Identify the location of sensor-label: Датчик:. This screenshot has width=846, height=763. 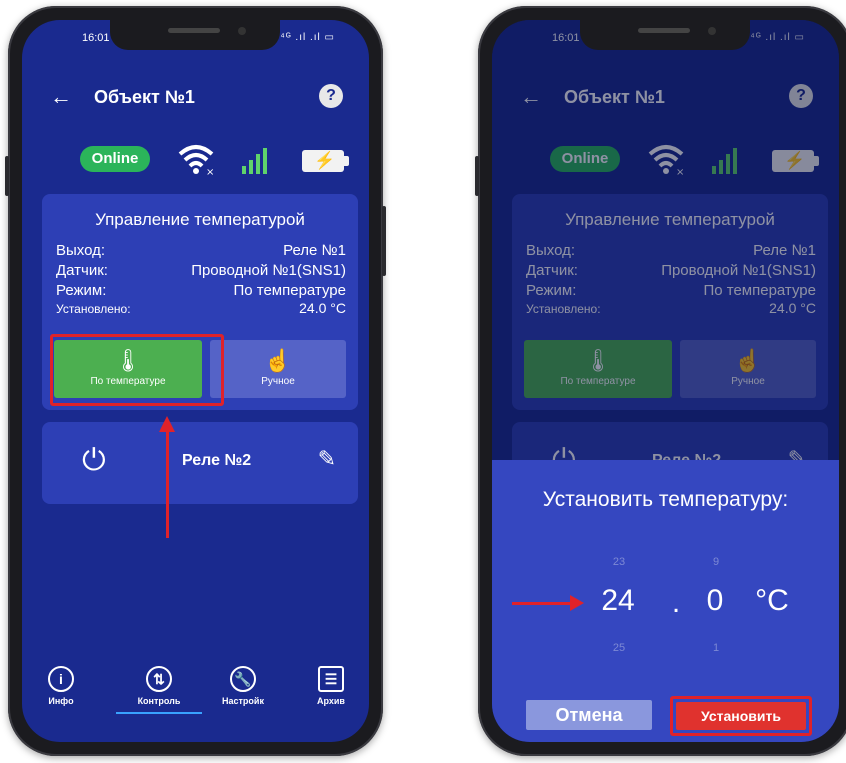
(82, 270).